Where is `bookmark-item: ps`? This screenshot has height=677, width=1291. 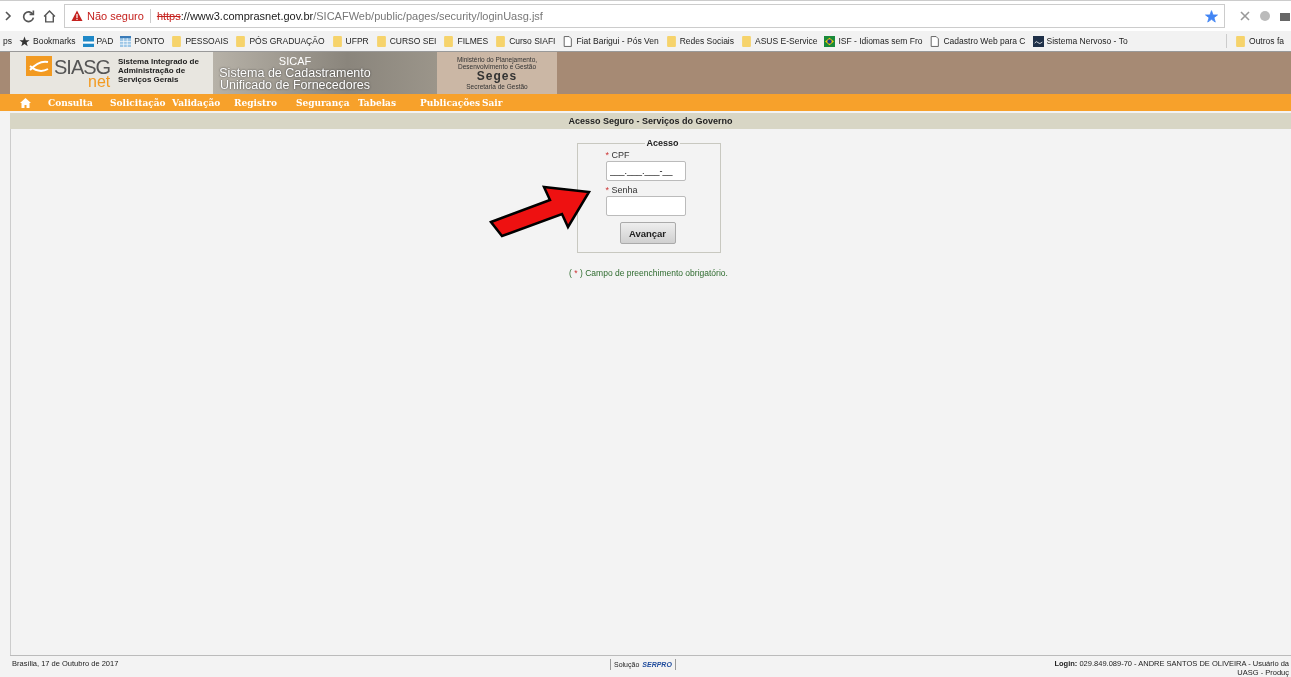 bookmark-item: ps is located at coordinates (7, 41).